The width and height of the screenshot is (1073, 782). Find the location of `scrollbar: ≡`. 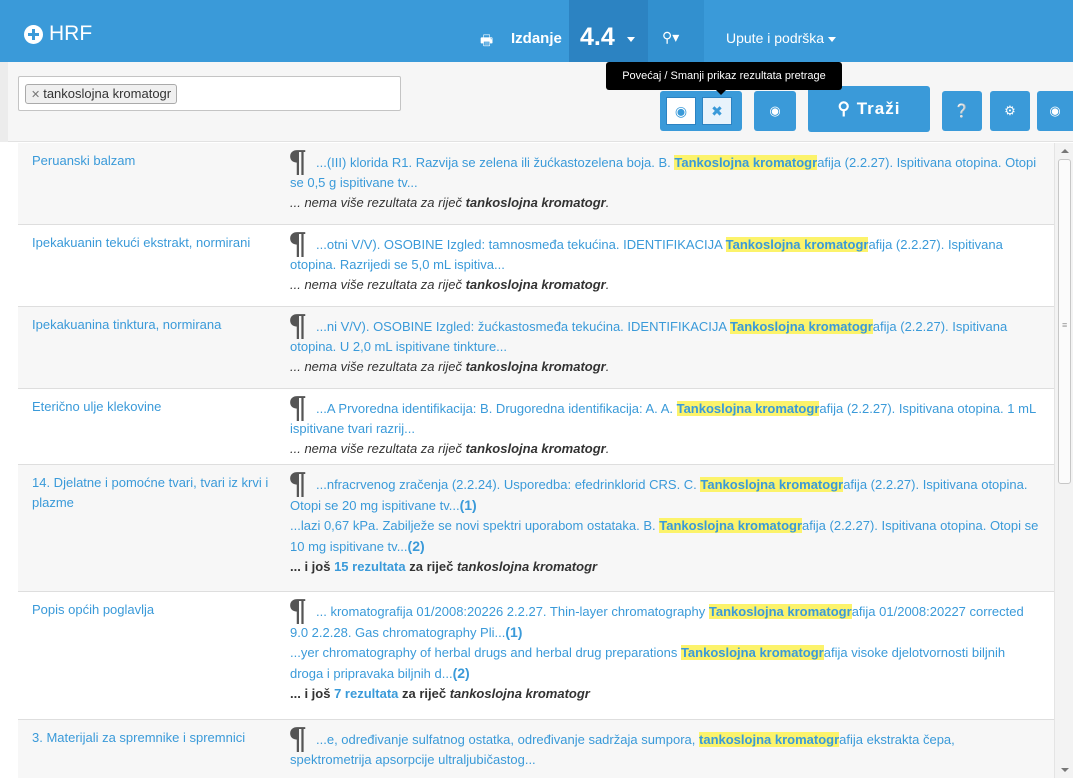

scrollbar: ≡ is located at coordinates (1063, 460).